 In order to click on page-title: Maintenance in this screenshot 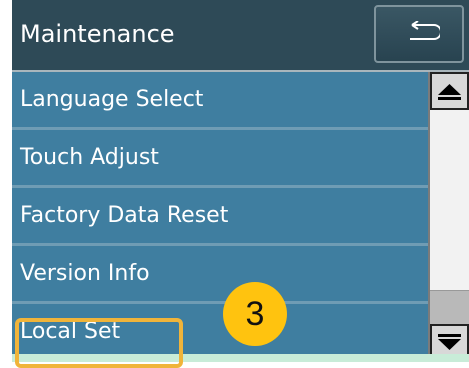, I will do `click(97, 34)`.